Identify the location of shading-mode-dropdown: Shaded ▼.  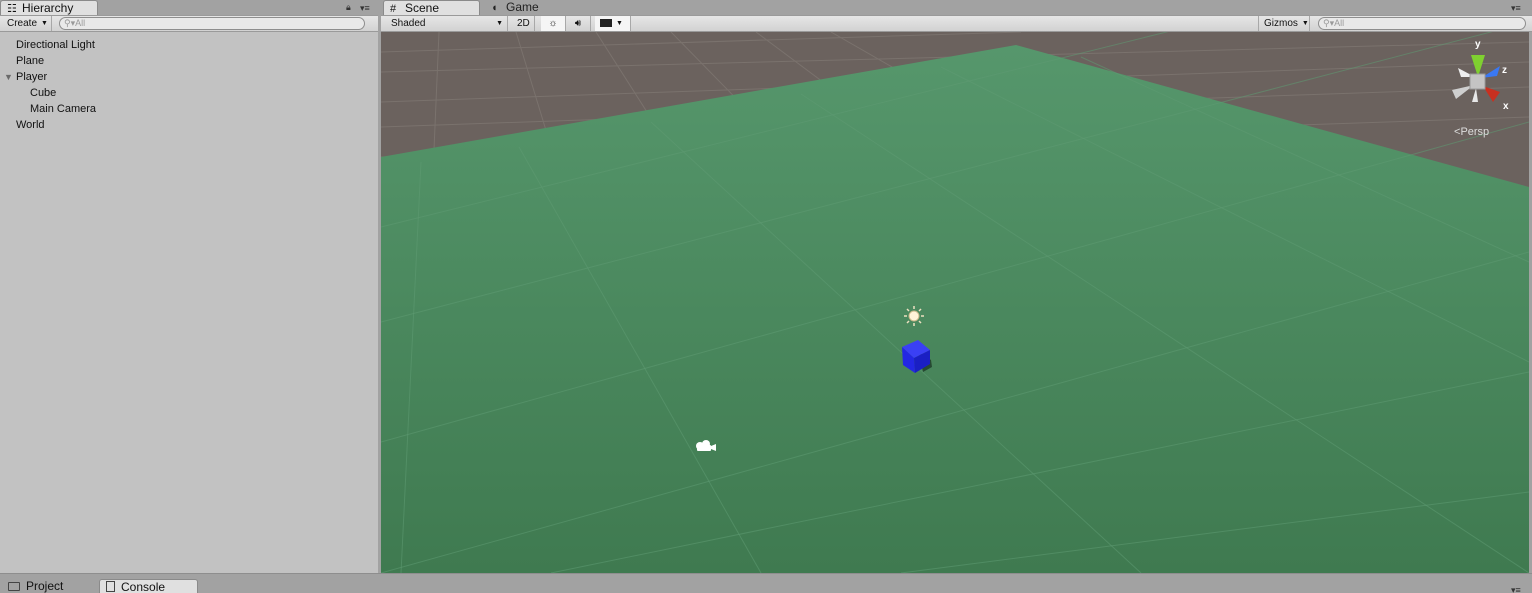
(447, 23).